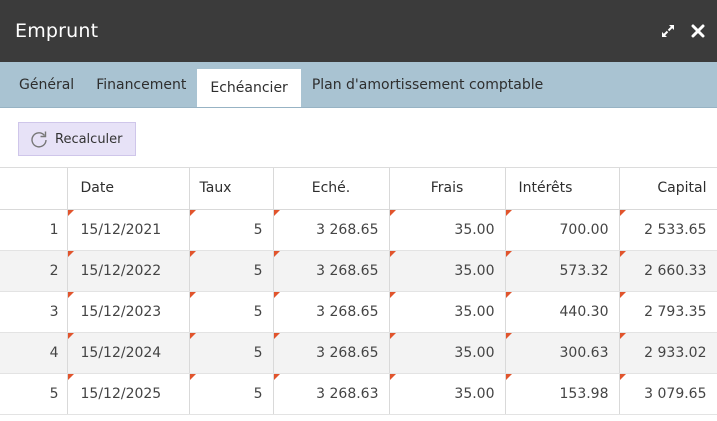 This screenshot has height=421, width=717. I want to click on col-header-interets: Intérêts, so click(562, 189).